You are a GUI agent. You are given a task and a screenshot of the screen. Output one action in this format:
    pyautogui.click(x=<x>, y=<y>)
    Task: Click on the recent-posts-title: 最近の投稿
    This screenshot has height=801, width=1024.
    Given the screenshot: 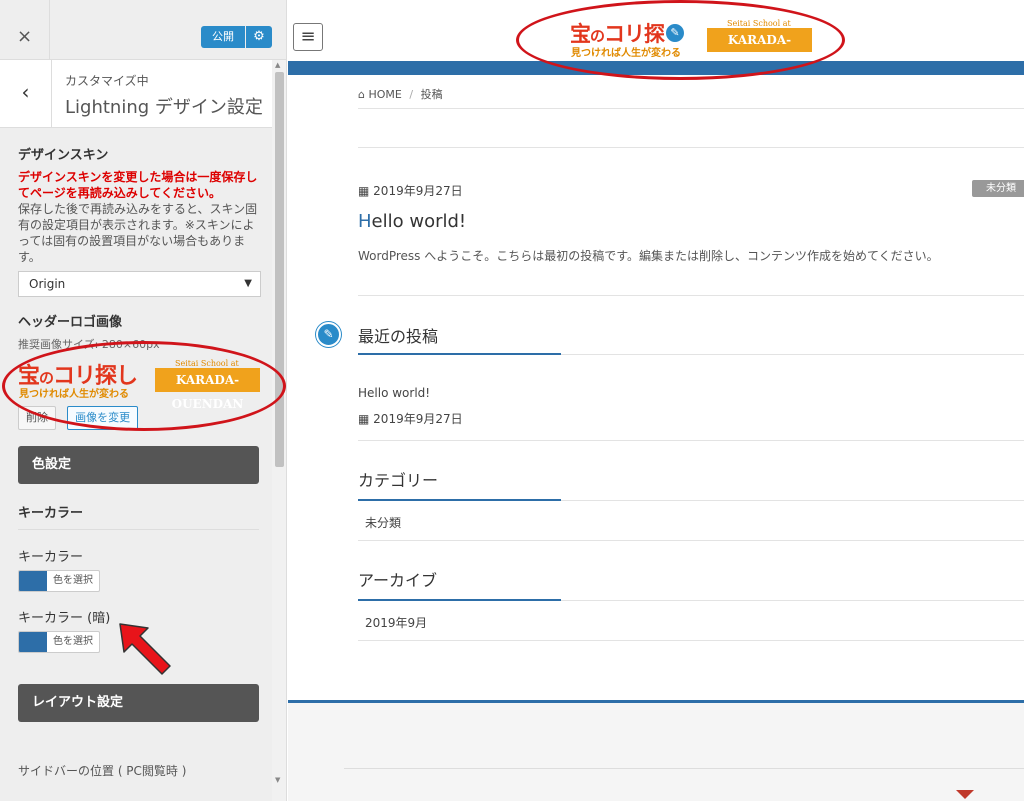 What is the action you would take?
    pyautogui.click(x=398, y=336)
    